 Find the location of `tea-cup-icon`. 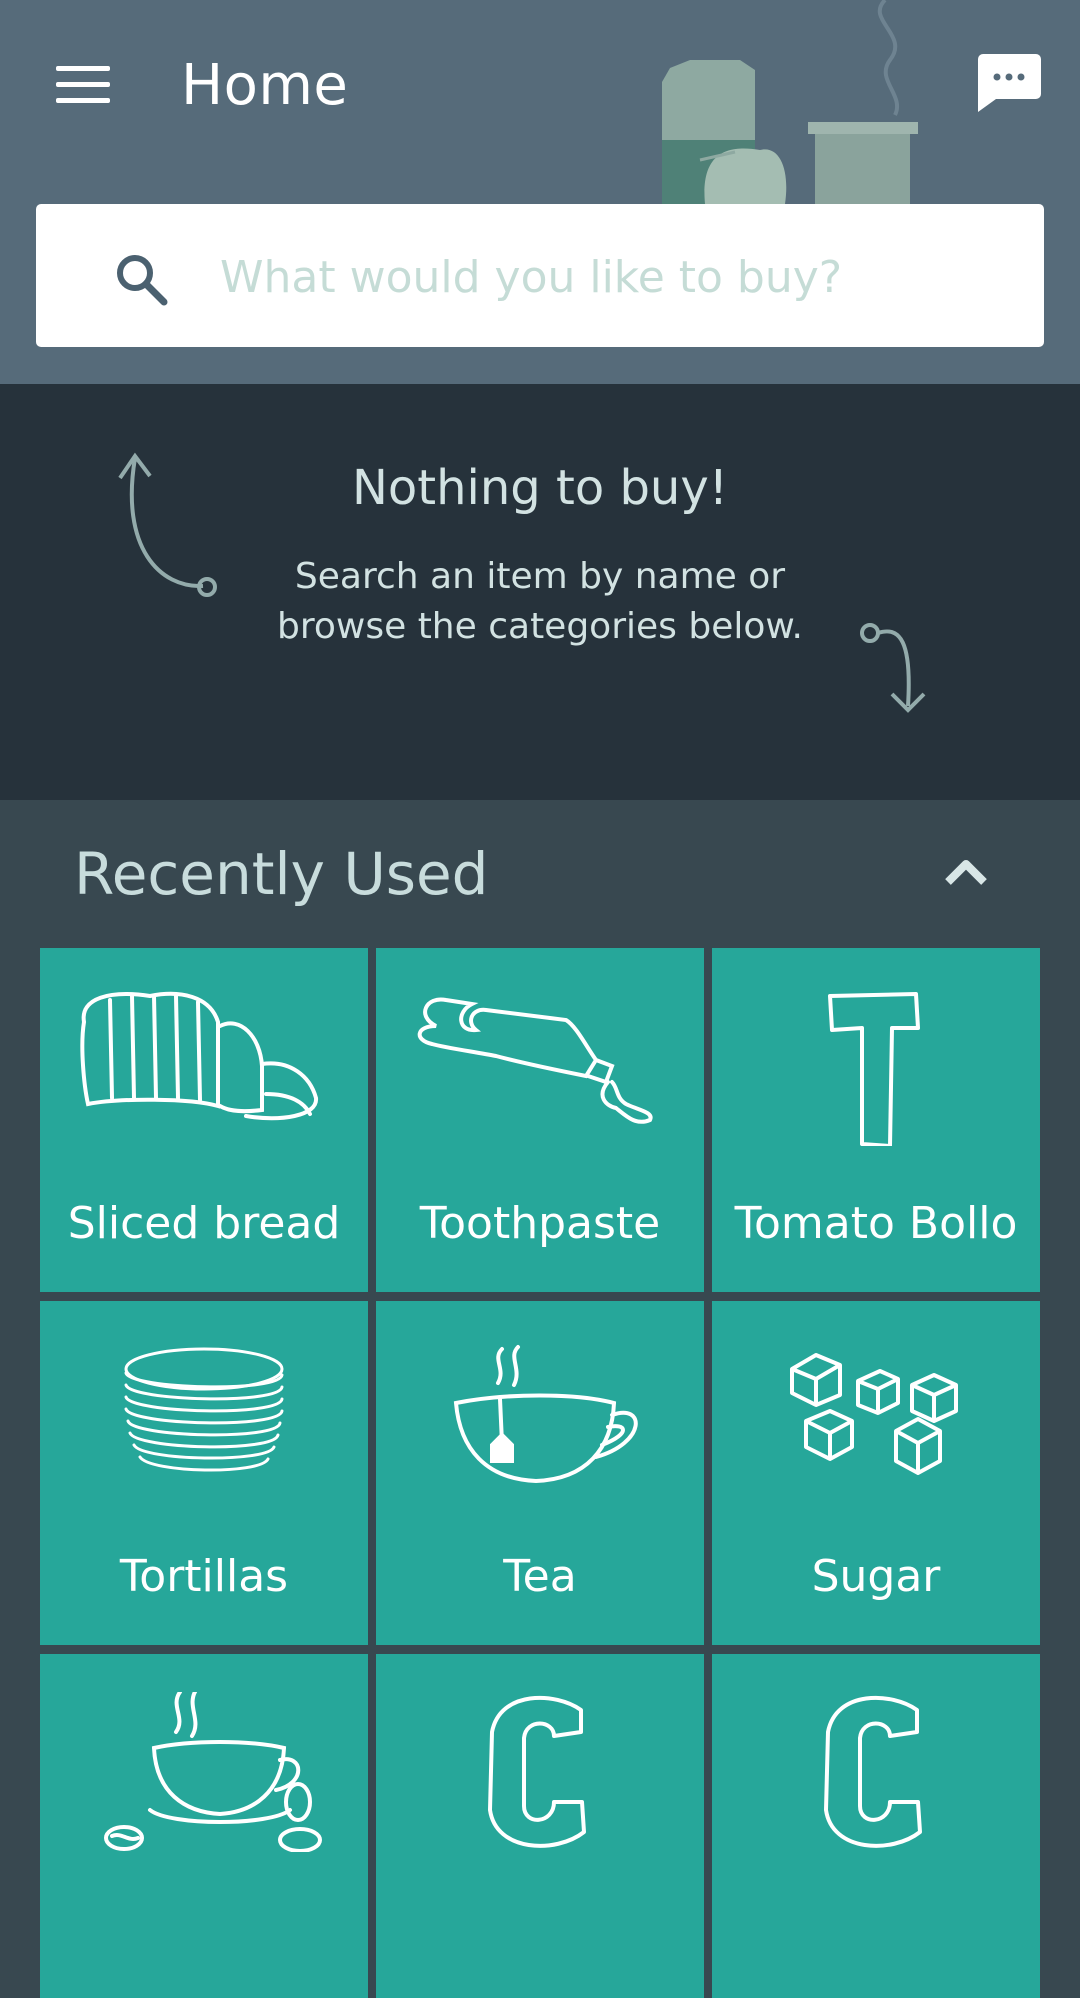

tea-cup-icon is located at coordinates (545, 1414).